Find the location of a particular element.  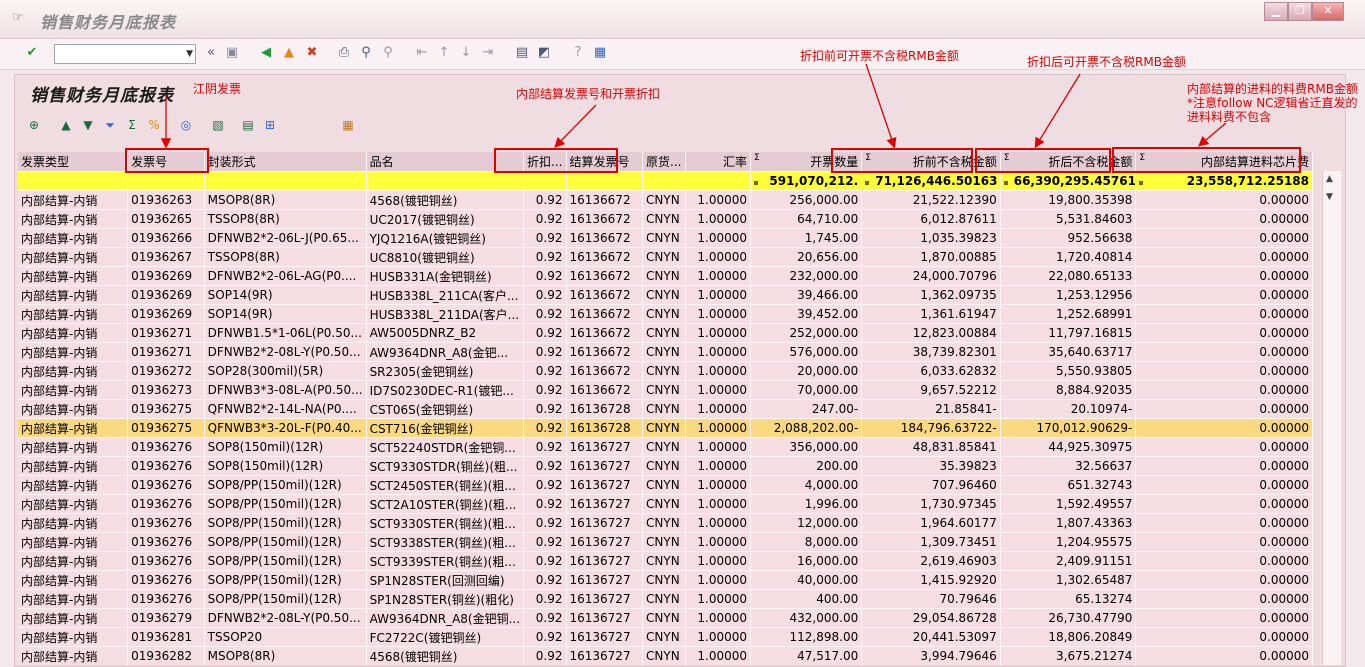

arrow-after is located at coordinates (1057, 111).